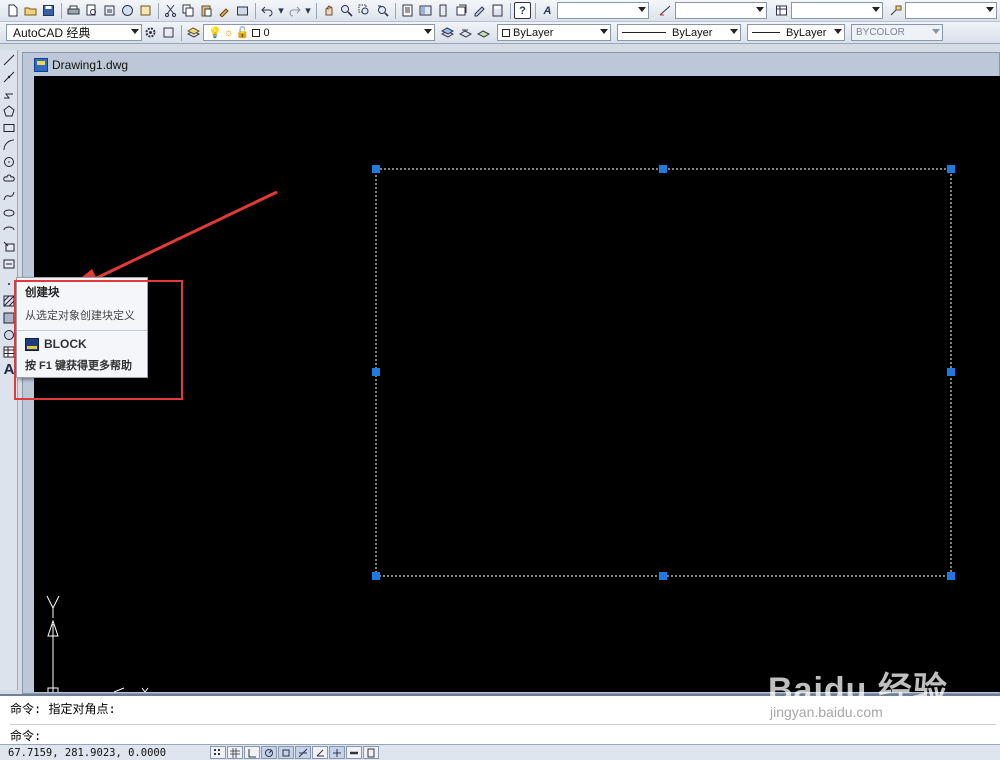  What do you see at coordinates (294, 10) in the screenshot?
I see `redo-icon` at bounding box center [294, 10].